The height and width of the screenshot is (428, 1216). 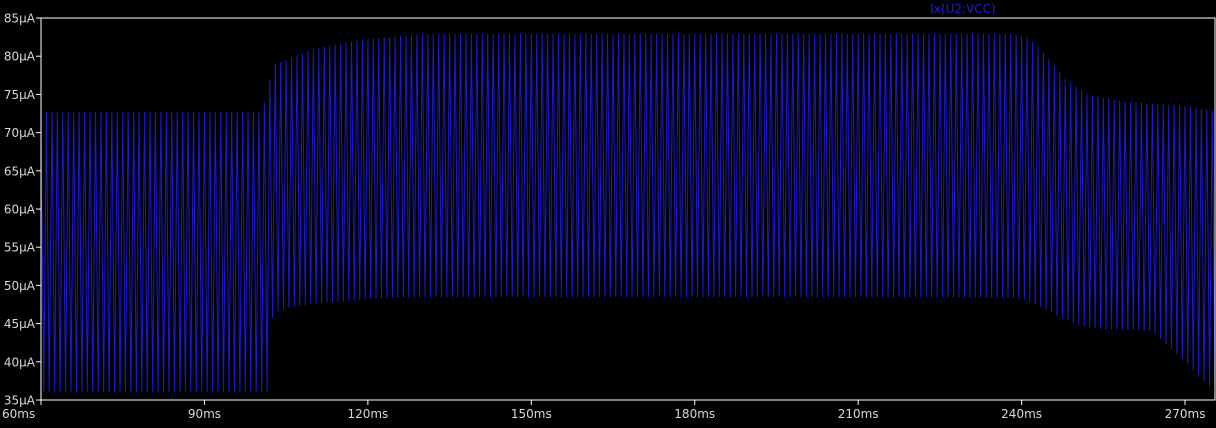 What do you see at coordinates (20, 95) in the screenshot?
I see `y-tick-label: 75µA` at bounding box center [20, 95].